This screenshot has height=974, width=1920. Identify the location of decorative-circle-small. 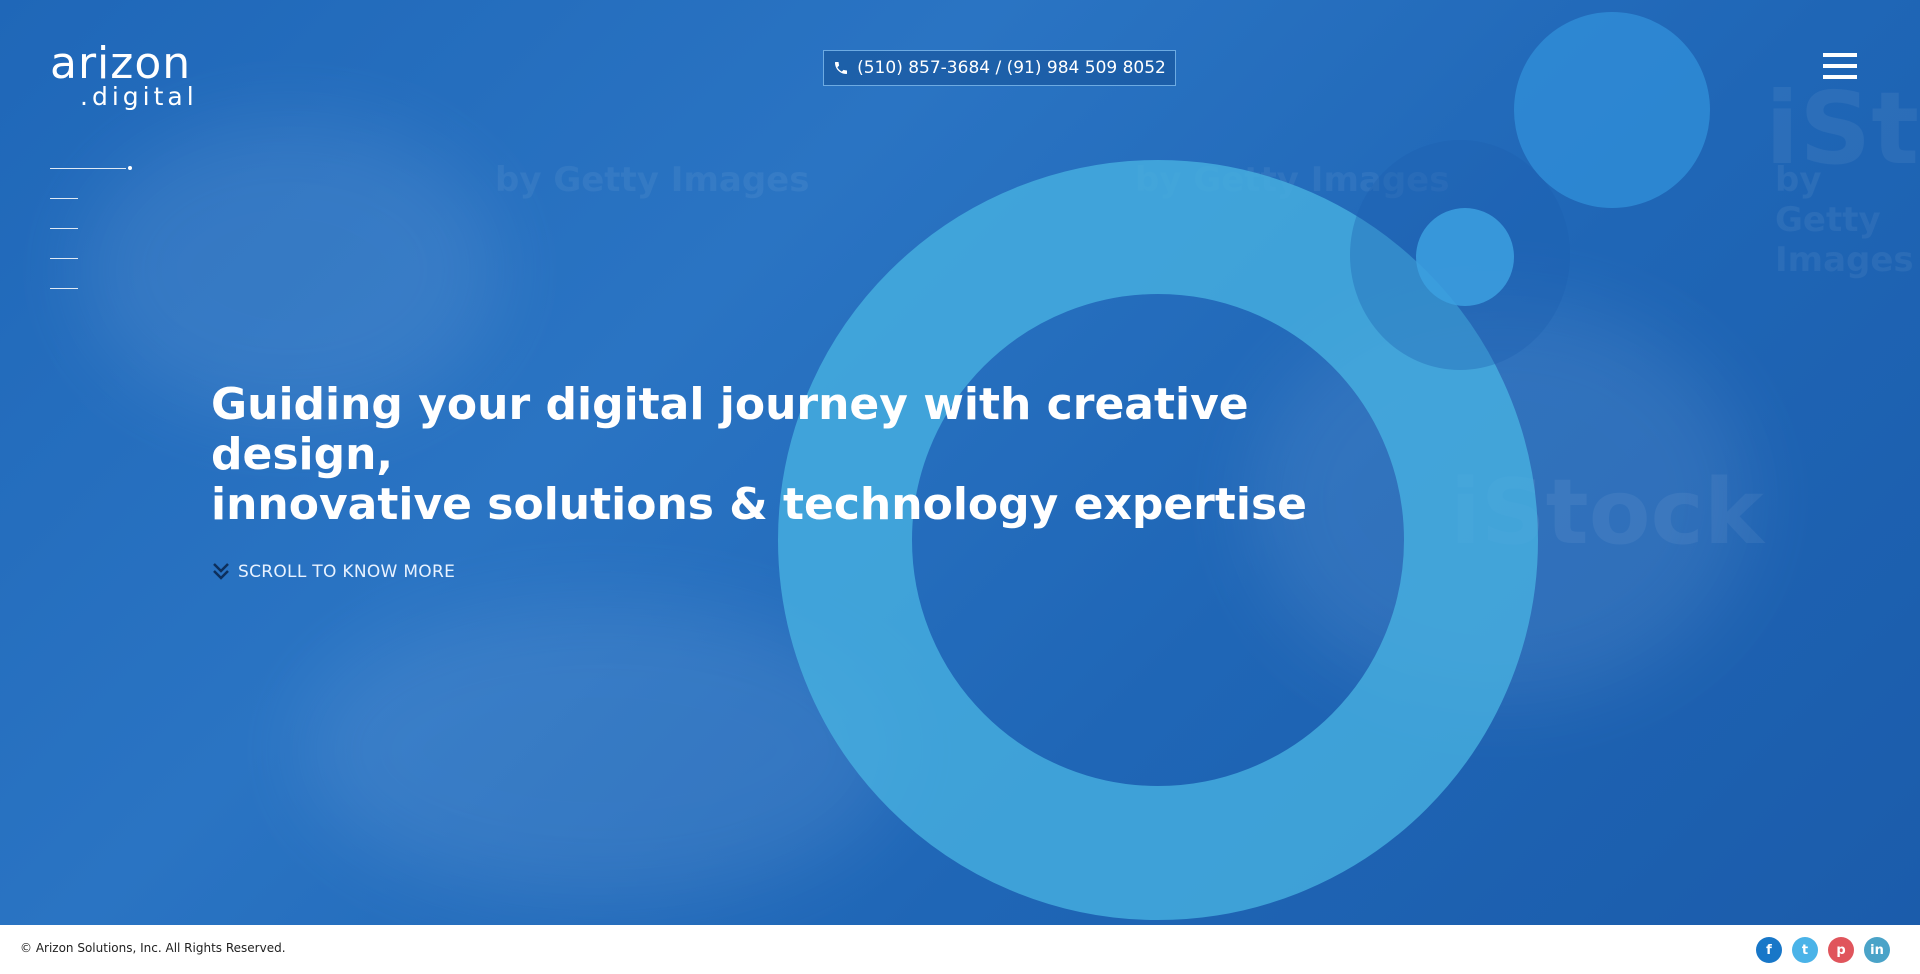
(1465, 257).